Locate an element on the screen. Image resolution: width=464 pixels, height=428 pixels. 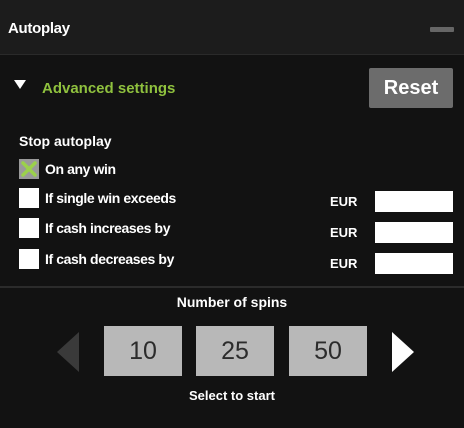
checkbox-single-win-exceeds is located at coordinates (29, 198).